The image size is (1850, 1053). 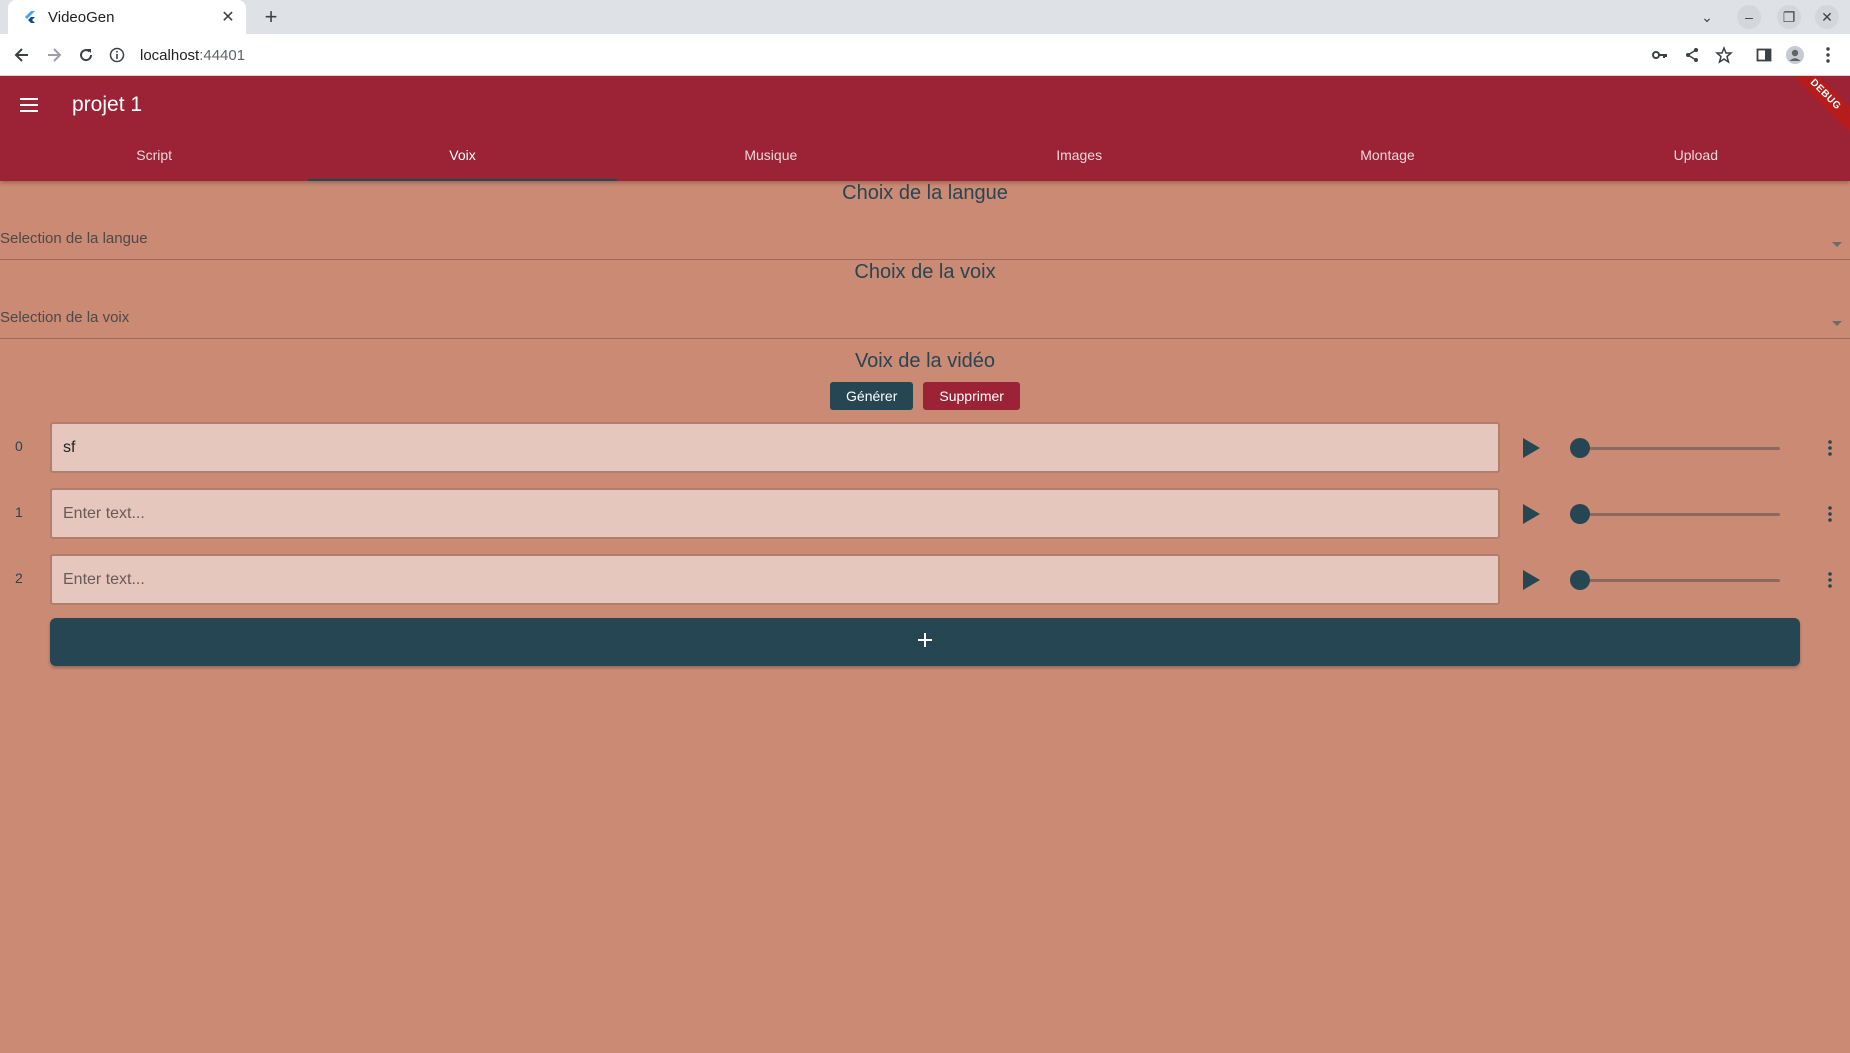 I want to click on generate-button: Générer, so click(x=872, y=396).